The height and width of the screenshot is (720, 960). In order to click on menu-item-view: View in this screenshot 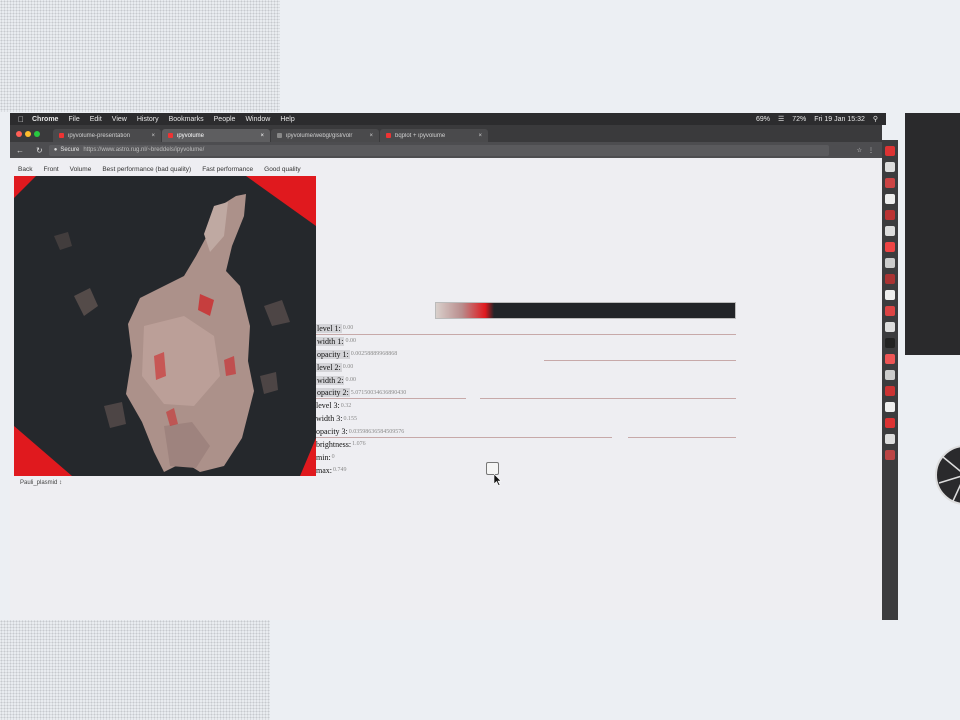, I will do `click(119, 119)`.